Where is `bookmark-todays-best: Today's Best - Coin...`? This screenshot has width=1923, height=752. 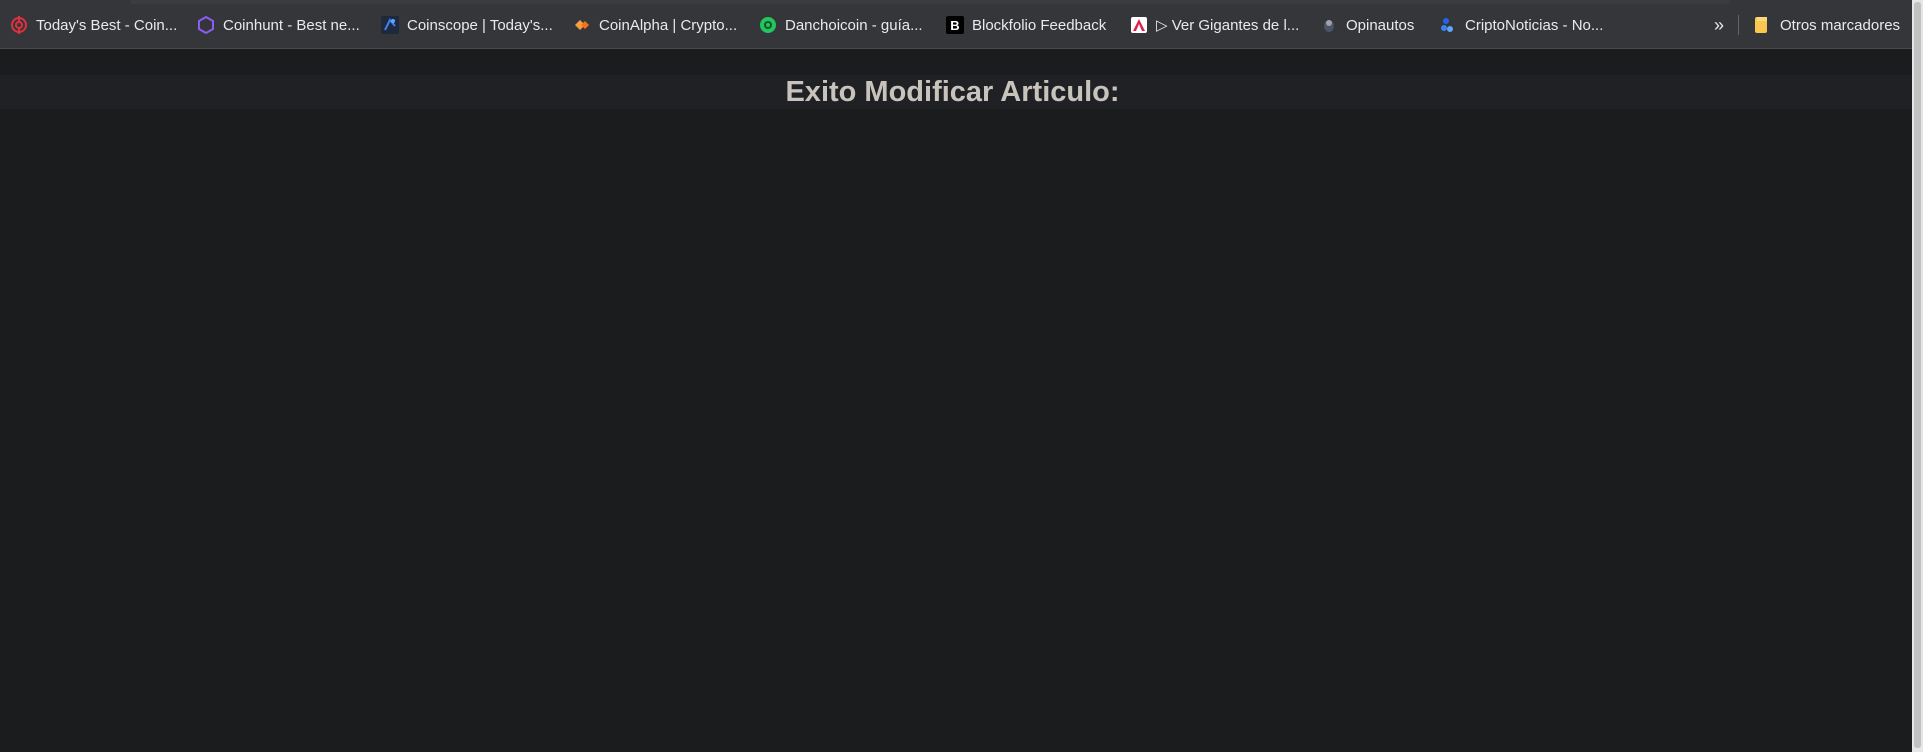 bookmark-todays-best: Today's Best - Coin... is located at coordinates (93, 25).